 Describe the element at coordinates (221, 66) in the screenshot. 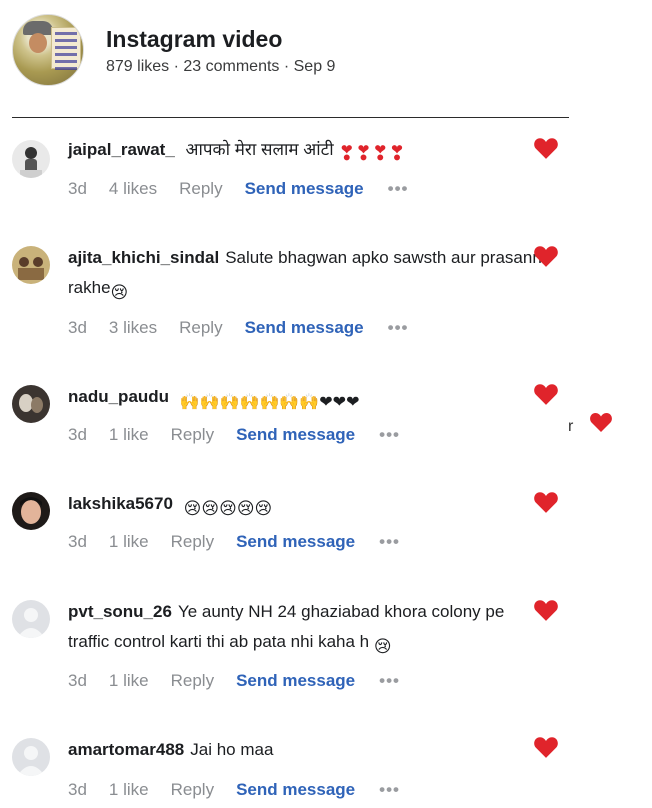

I see `post-meta: 879 likes · 23 comments · Sep 9` at that location.